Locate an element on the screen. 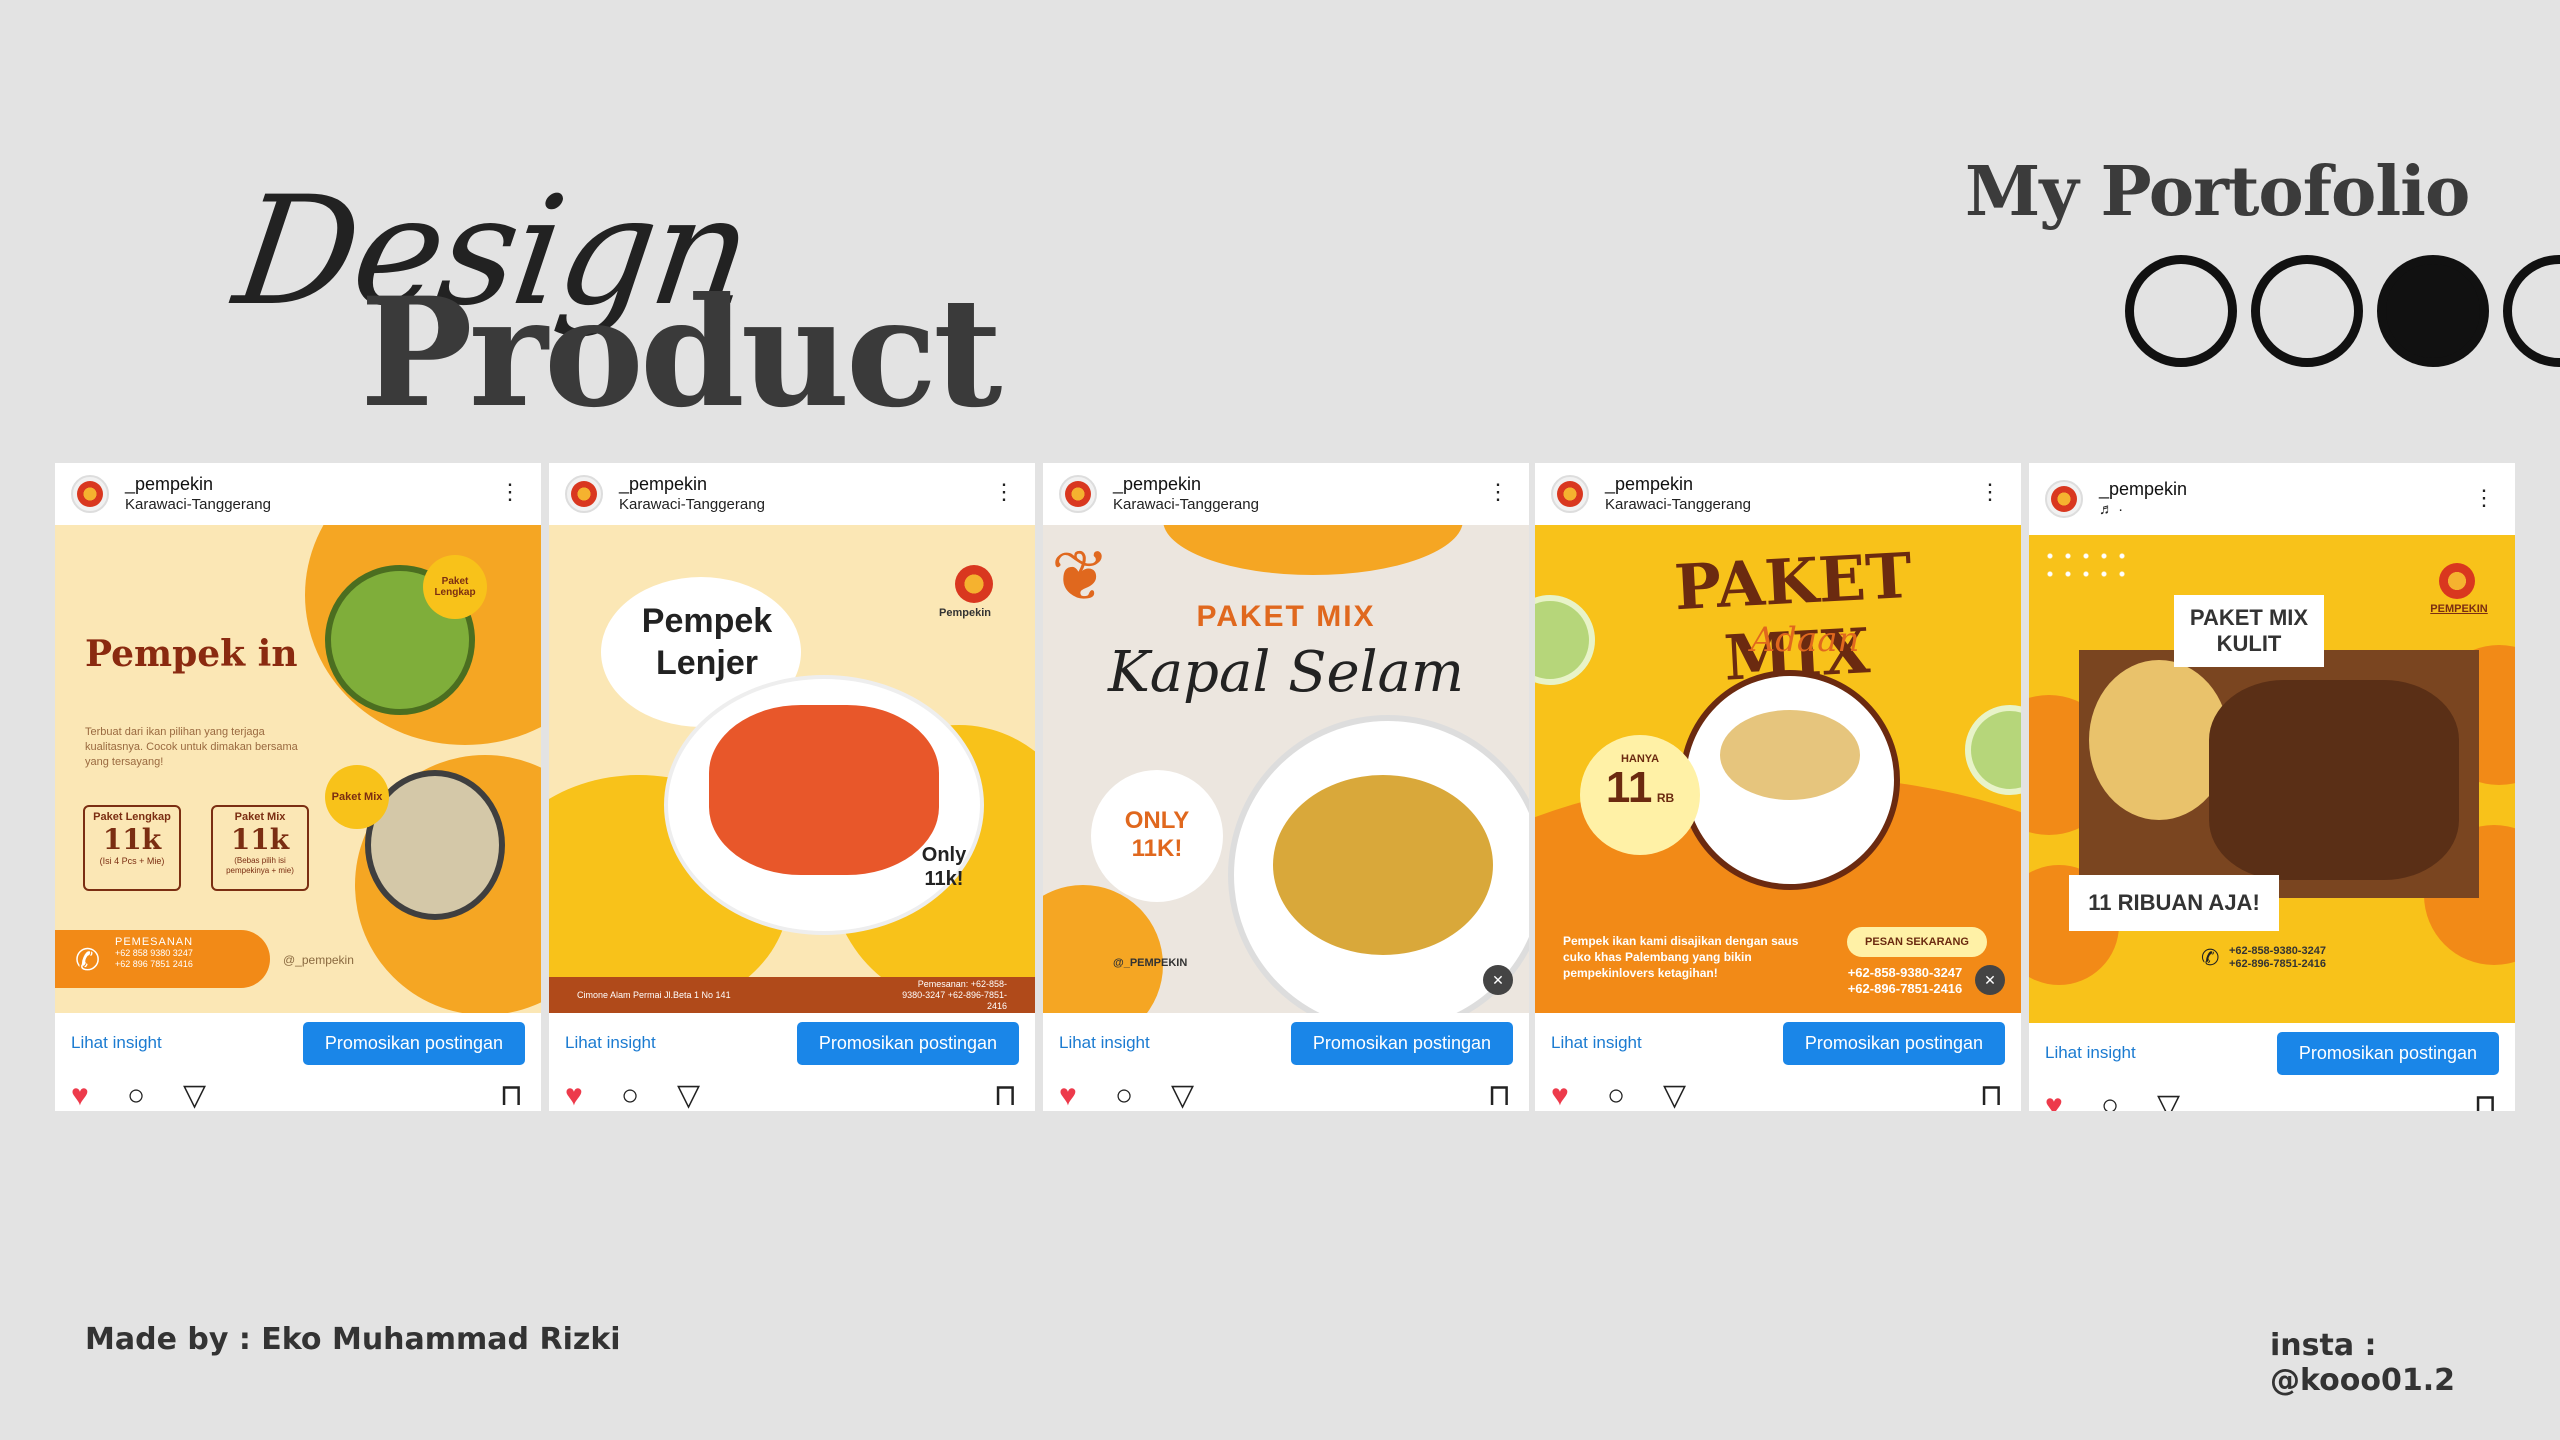 The image size is (2560, 1440). order-now-badge: PESAN SEKARANG is located at coordinates (1917, 942).